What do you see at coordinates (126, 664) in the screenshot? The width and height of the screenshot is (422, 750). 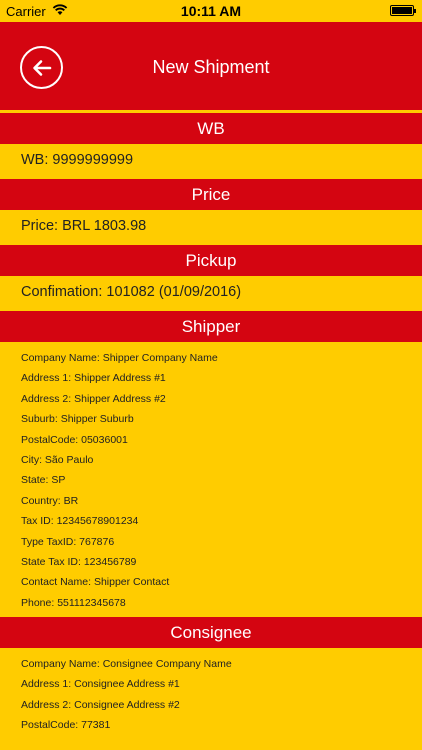 I see `consignee-company-name: Company Name: Consignee Company Name` at bounding box center [126, 664].